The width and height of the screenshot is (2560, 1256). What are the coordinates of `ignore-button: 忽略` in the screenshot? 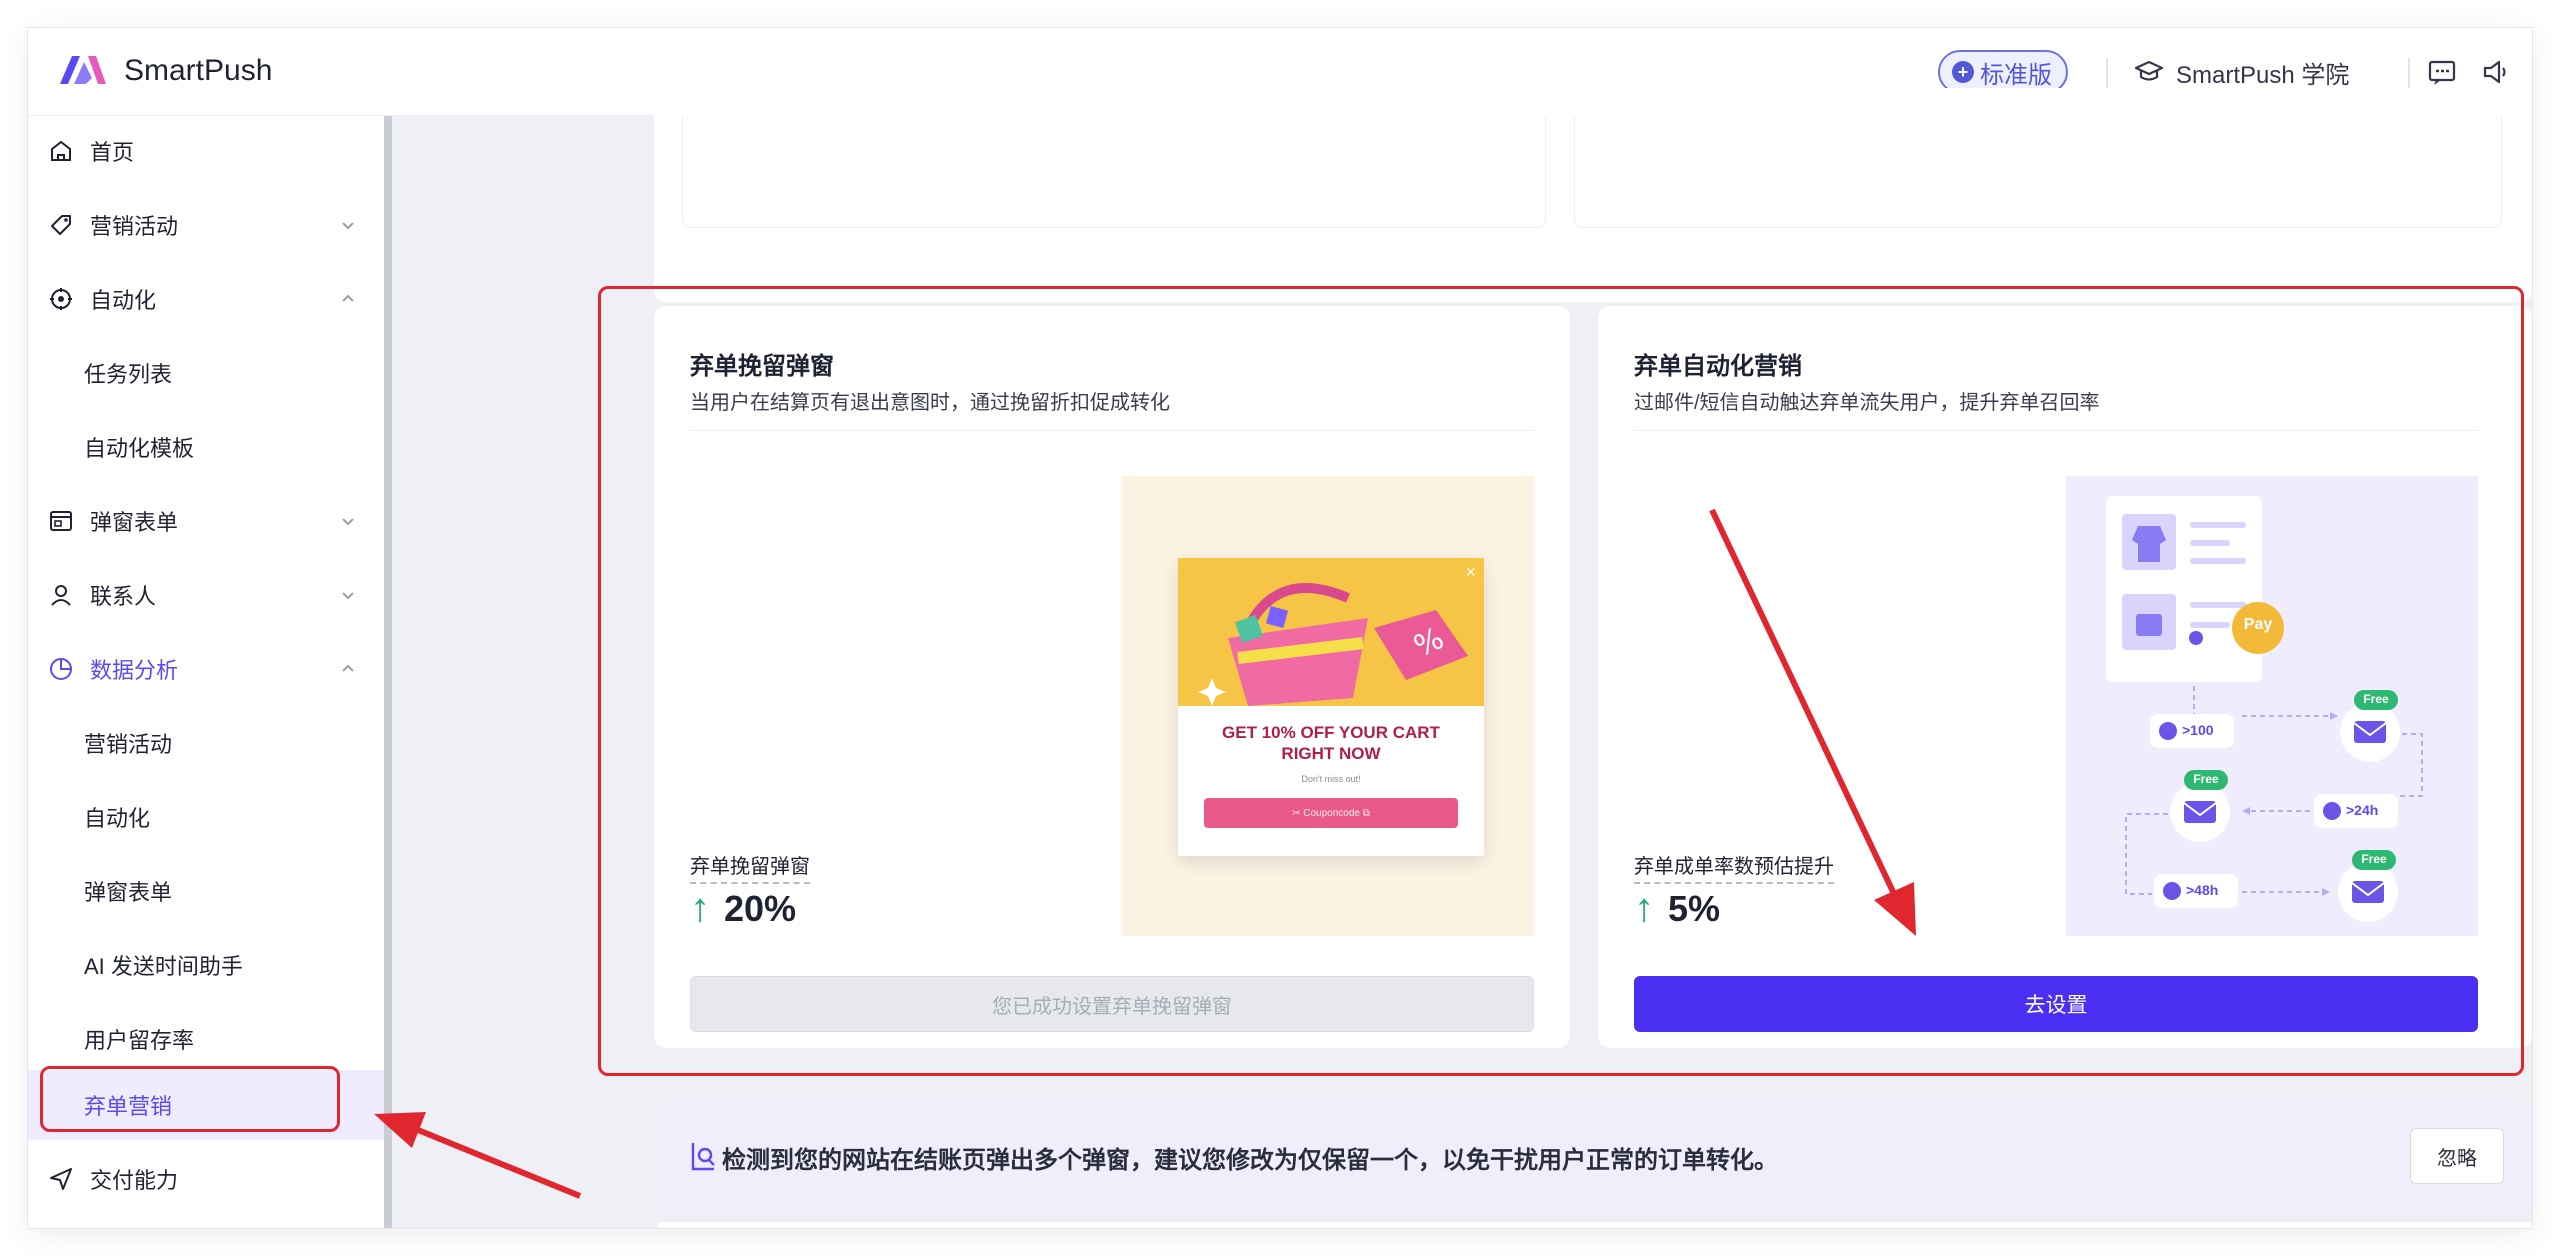 It's located at (2457, 1156).